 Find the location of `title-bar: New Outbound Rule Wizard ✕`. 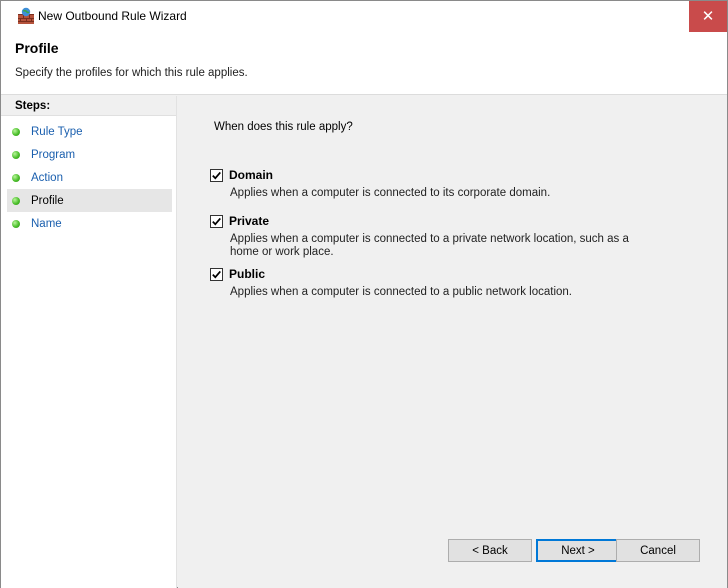

title-bar: New Outbound Rule Wizard ✕ is located at coordinates (364, 16).